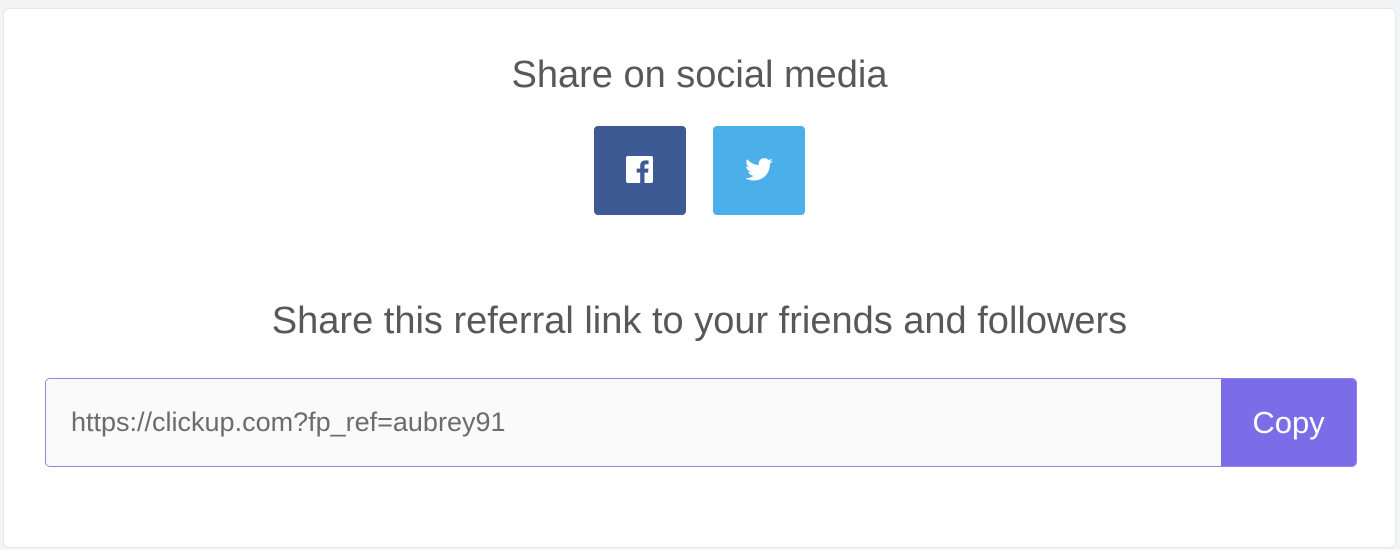 The width and height of the screenshot is (1400, 550). Describe the element at coordinates (633, 422) in the screenshot. I see `referral-link-input` at that location.